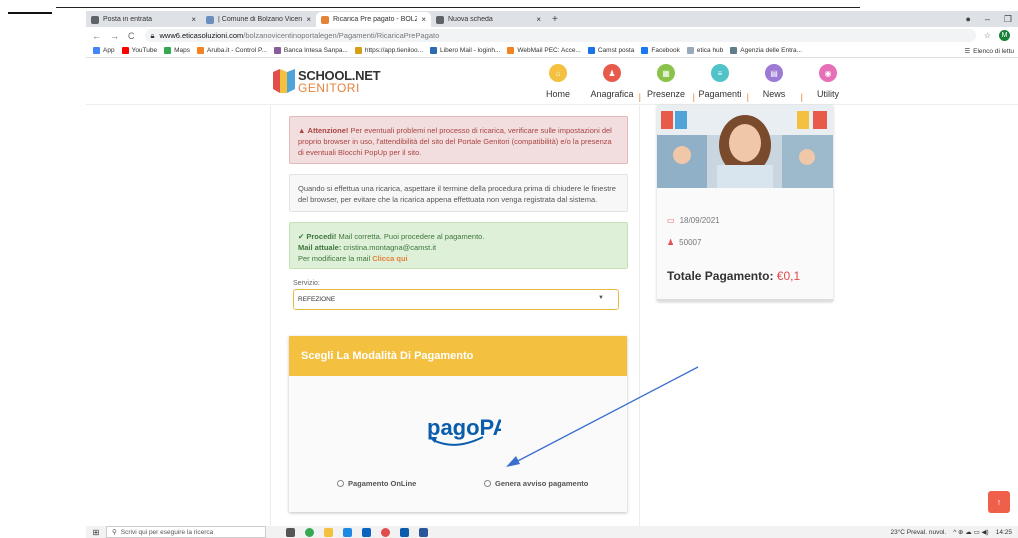  What do you see at coordinates (787, 276) in the screenshot?
I see `total-amount: €0,1` at bounding box center [787, 276].